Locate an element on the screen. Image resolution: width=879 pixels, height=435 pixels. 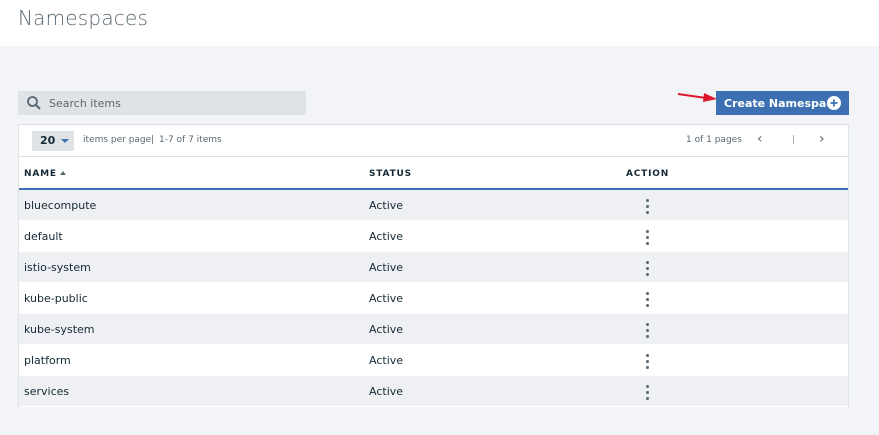
column-header-name: NAME is located at coordinates (45, 174).